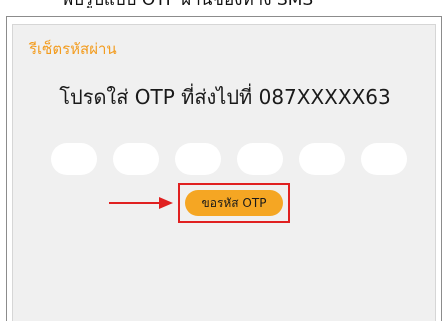 This screenshot has width=448, height=321. What do you see at coordinates (222, 4) in the screenshot?
I see `cropped-heading-text: พบรูปแบบ OTP ผ่านช่องทาง SMS` at bounding box center [222, 4].